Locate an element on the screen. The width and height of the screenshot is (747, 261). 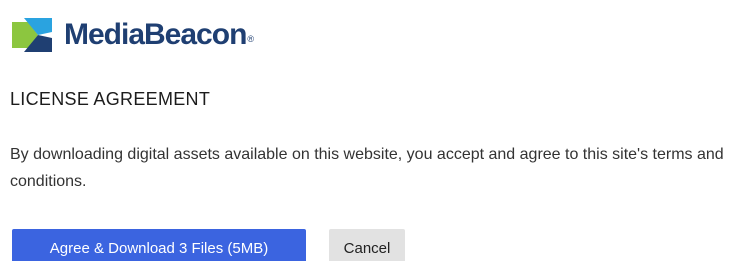
registered-mark: ® is located at coordinates (251, 39).